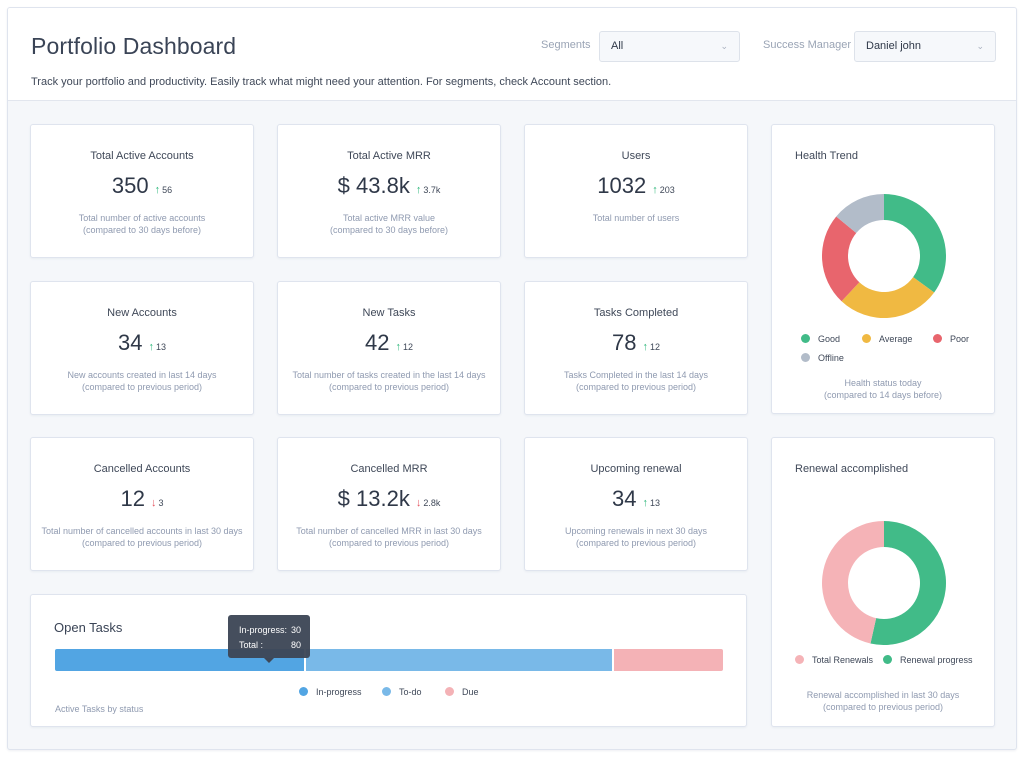 The image size is (1024, 757). Describe the element at coordinates (663, 190) in the screenshot. I see `stat-delta: ↑ 203` at that location.